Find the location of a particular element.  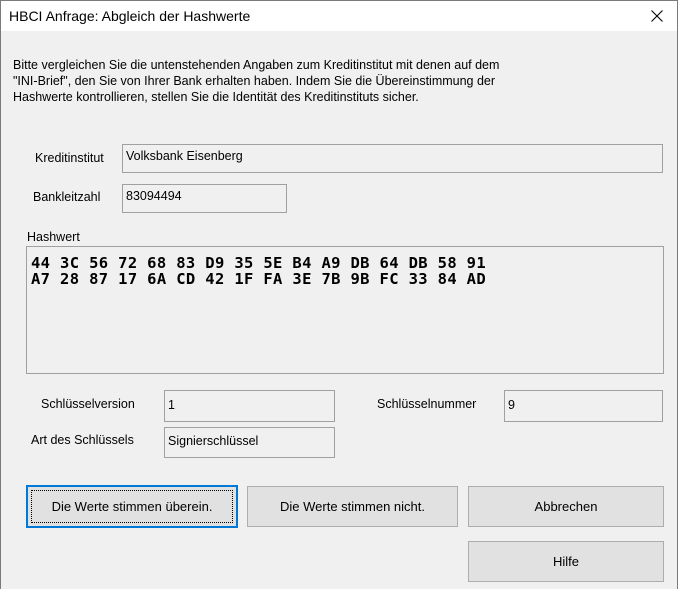

values-match-button: Die Werte stimmen überein. is located at coordinates (132, 506).